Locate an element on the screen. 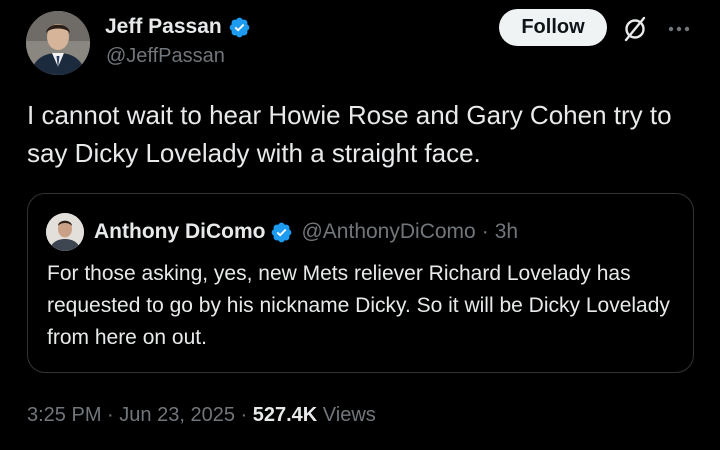  views-count: 527.4K is located at coordinates (285, 415).